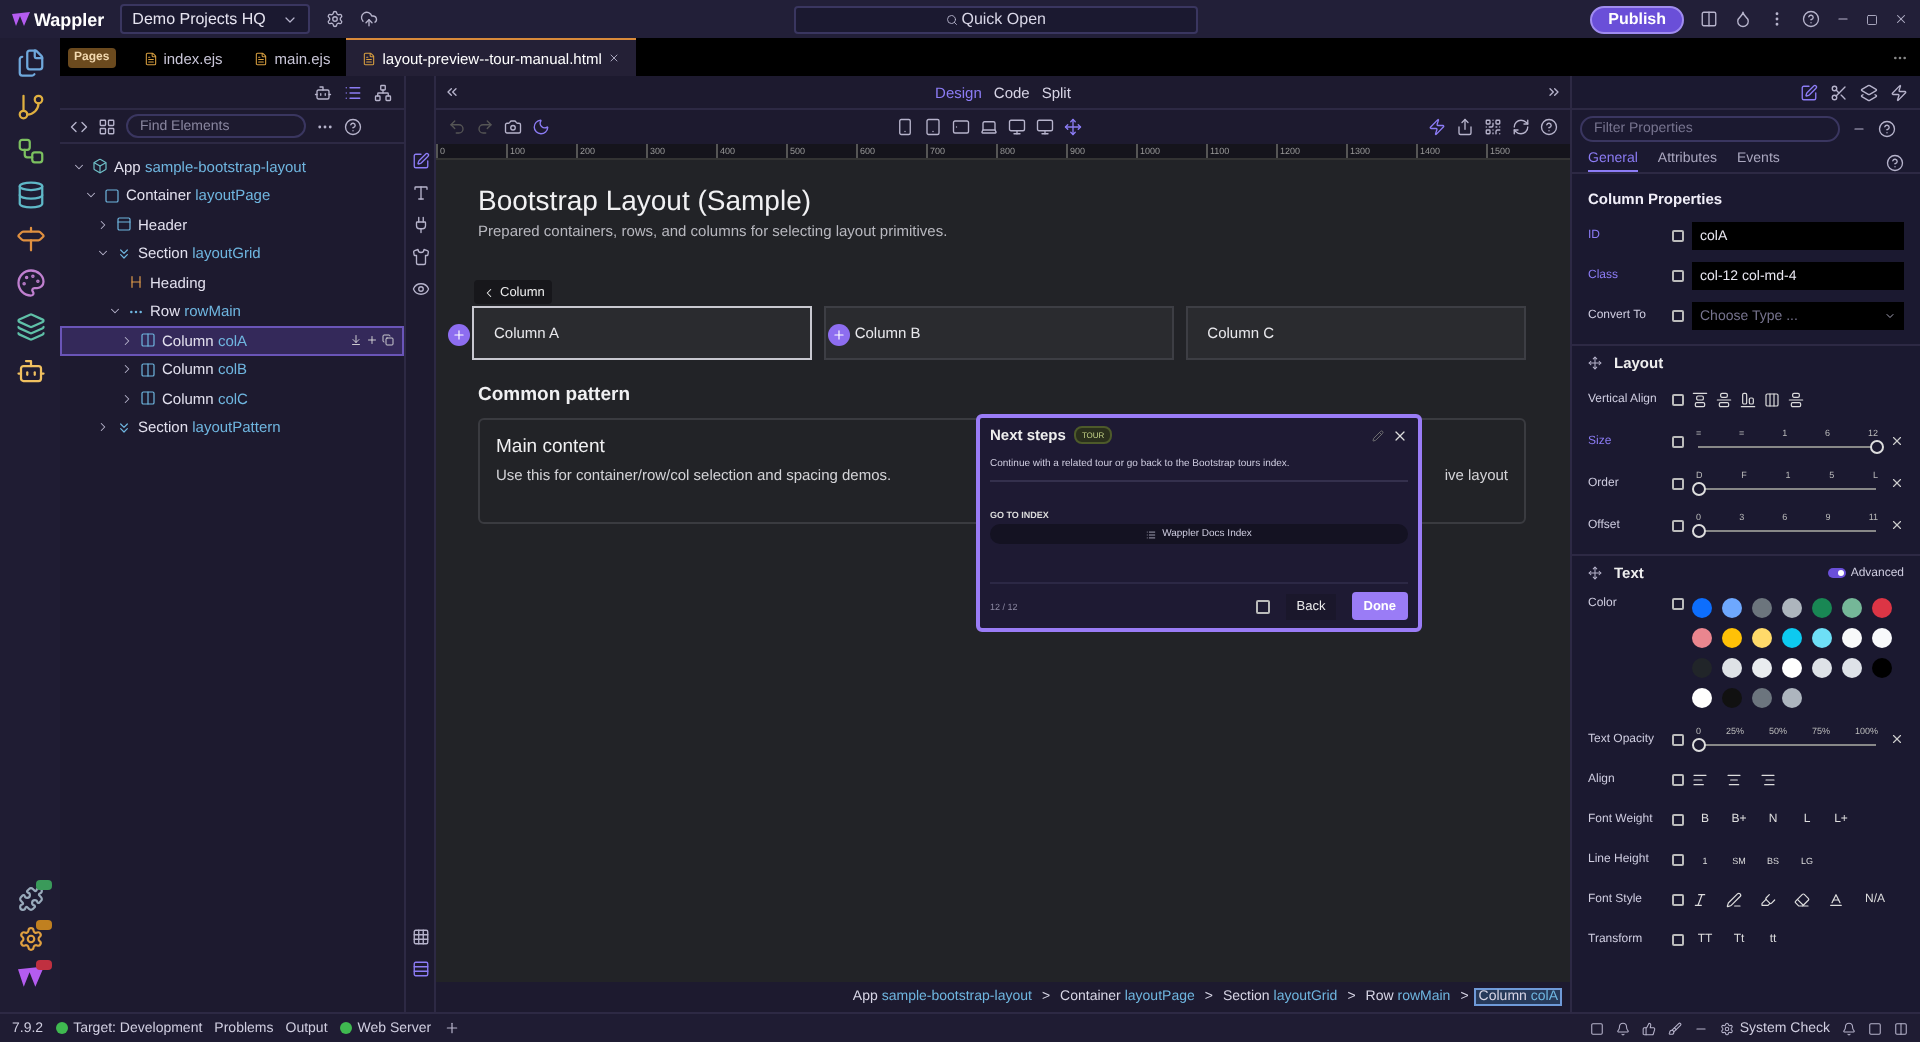 The width and height of the screenshot is (1920, 1042). I want to click on checkbox, so click(1263, 606).